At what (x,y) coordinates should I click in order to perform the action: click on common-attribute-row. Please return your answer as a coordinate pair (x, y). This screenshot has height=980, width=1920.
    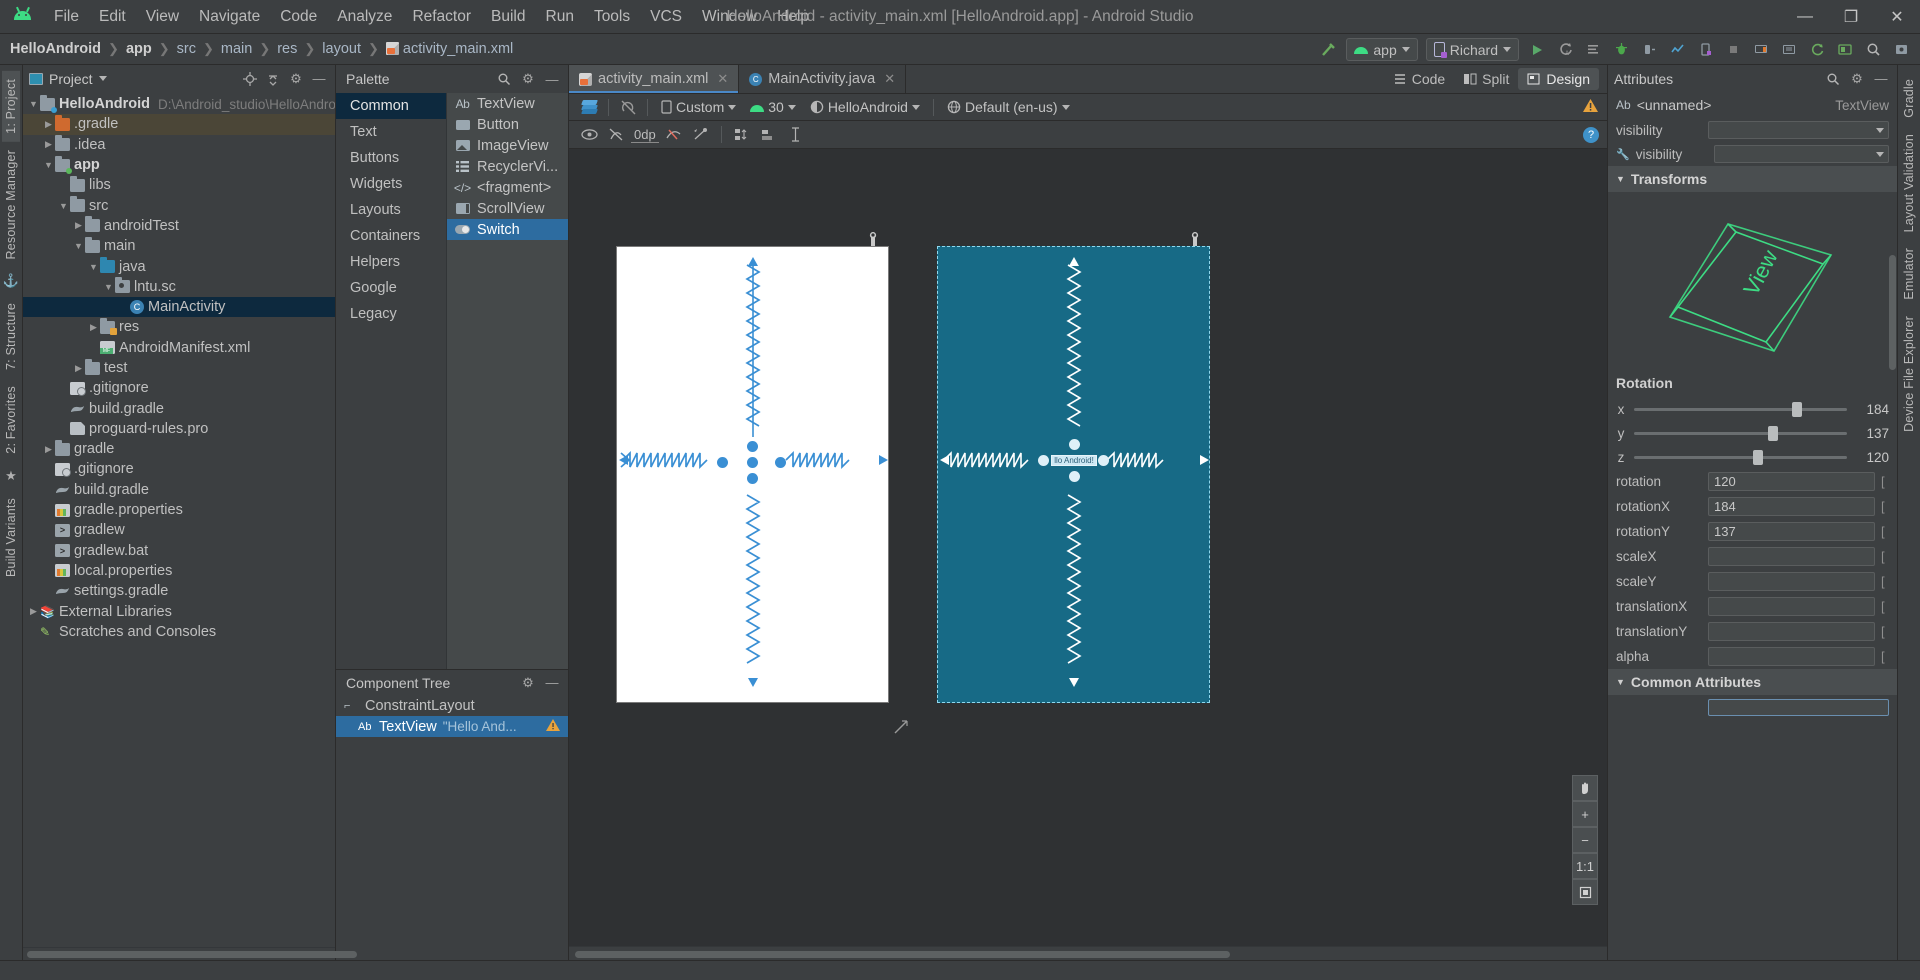
    Looking at the image, I should click on (1752, 707).